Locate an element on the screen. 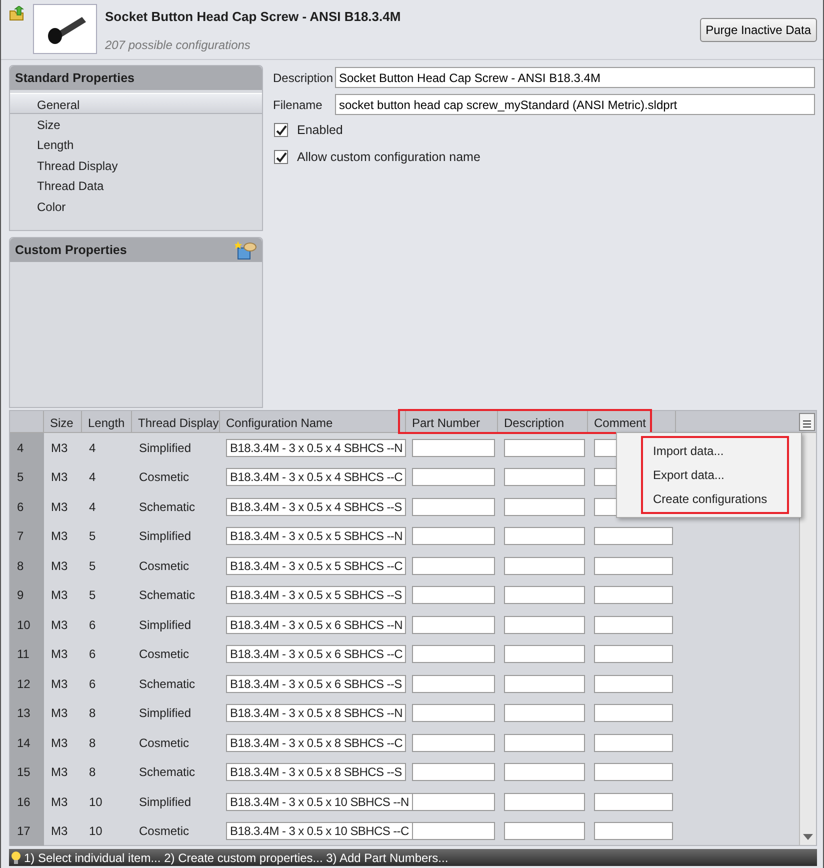 The height and width of the screenshot is (868, 824). purge-button: Purge Inactive Data is located at coordinates (758, 30).